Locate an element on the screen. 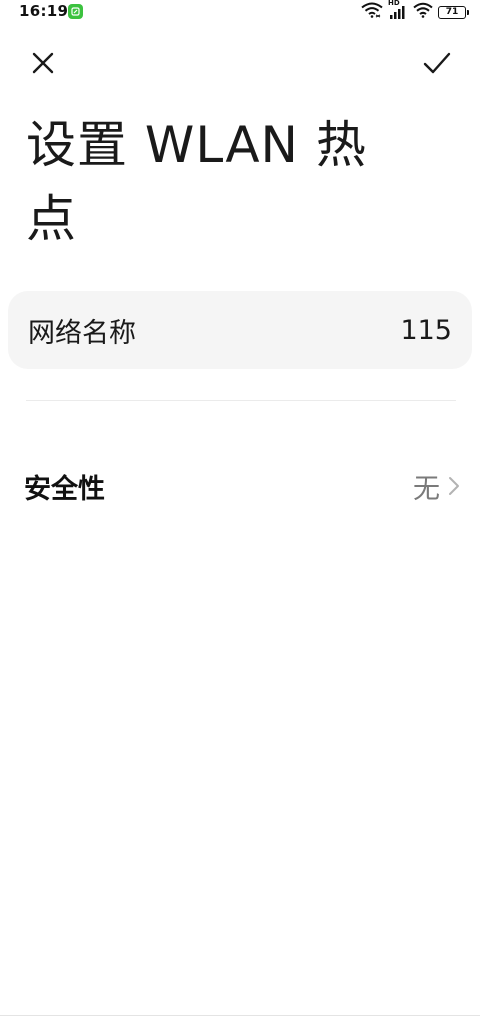 This screenshot has height=1024, width=480. network-name-field: 网络名称 115 is located at coordinates (240, 330).